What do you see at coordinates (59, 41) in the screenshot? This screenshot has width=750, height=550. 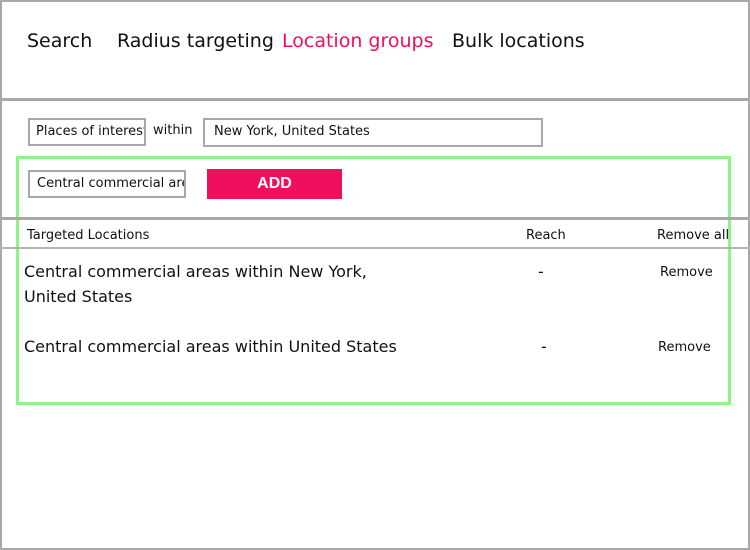 I see `tab-search: Search` at bounding box center [59, 41].